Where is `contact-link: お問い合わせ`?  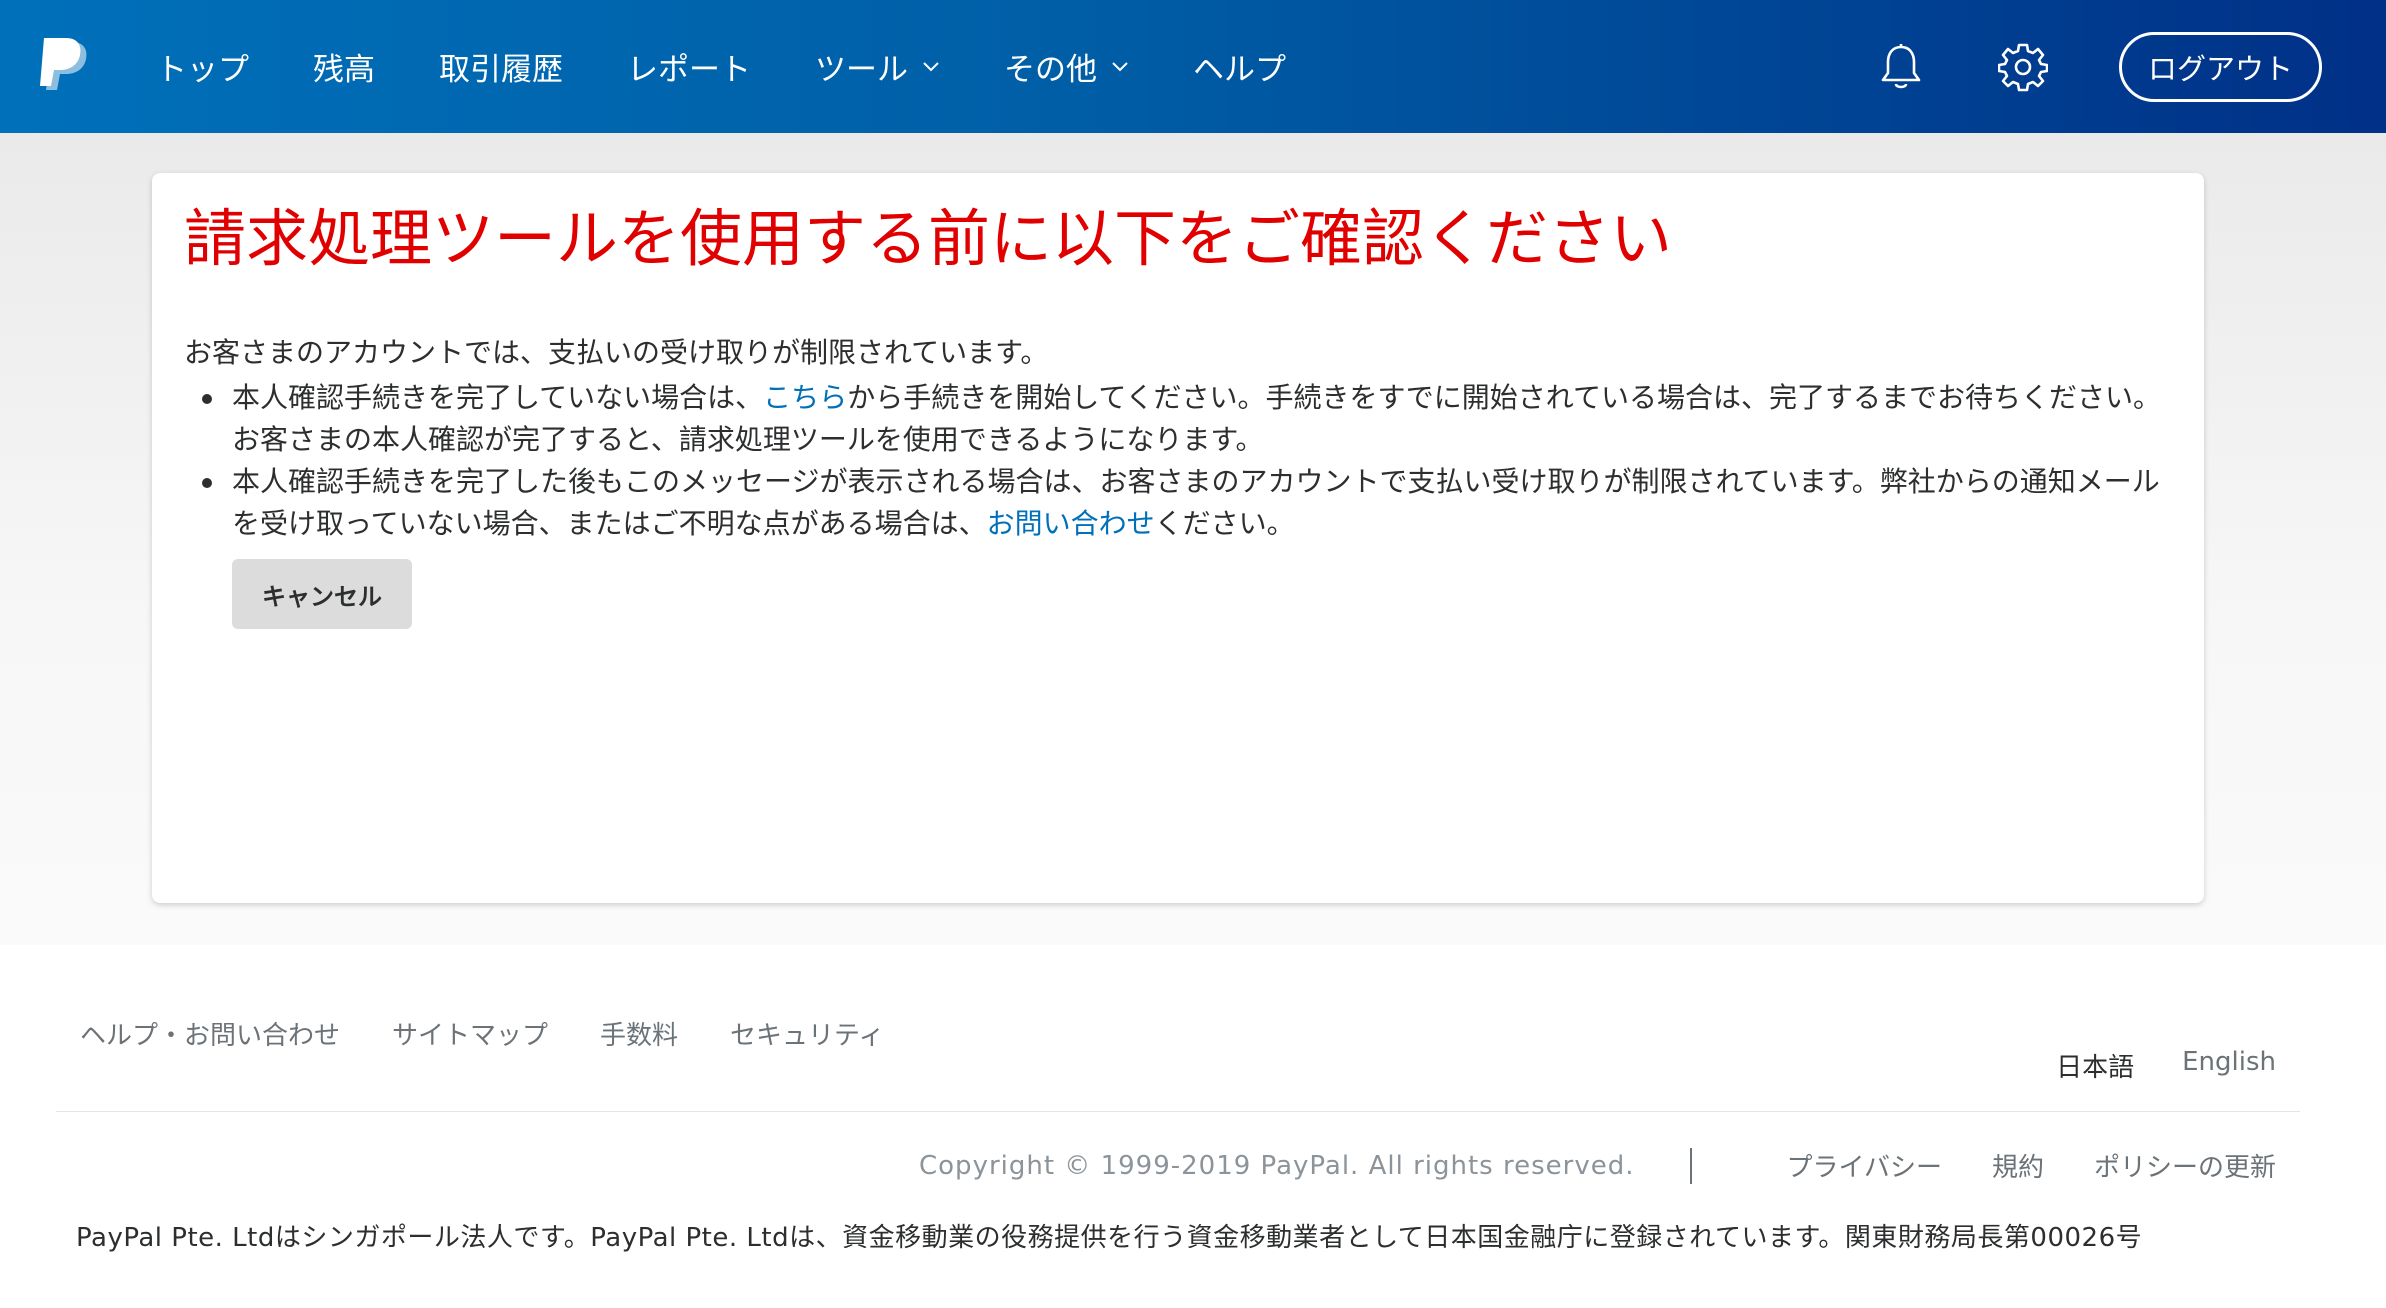
contact-link: お問い合わせ is located at coordinates (1071, 523).